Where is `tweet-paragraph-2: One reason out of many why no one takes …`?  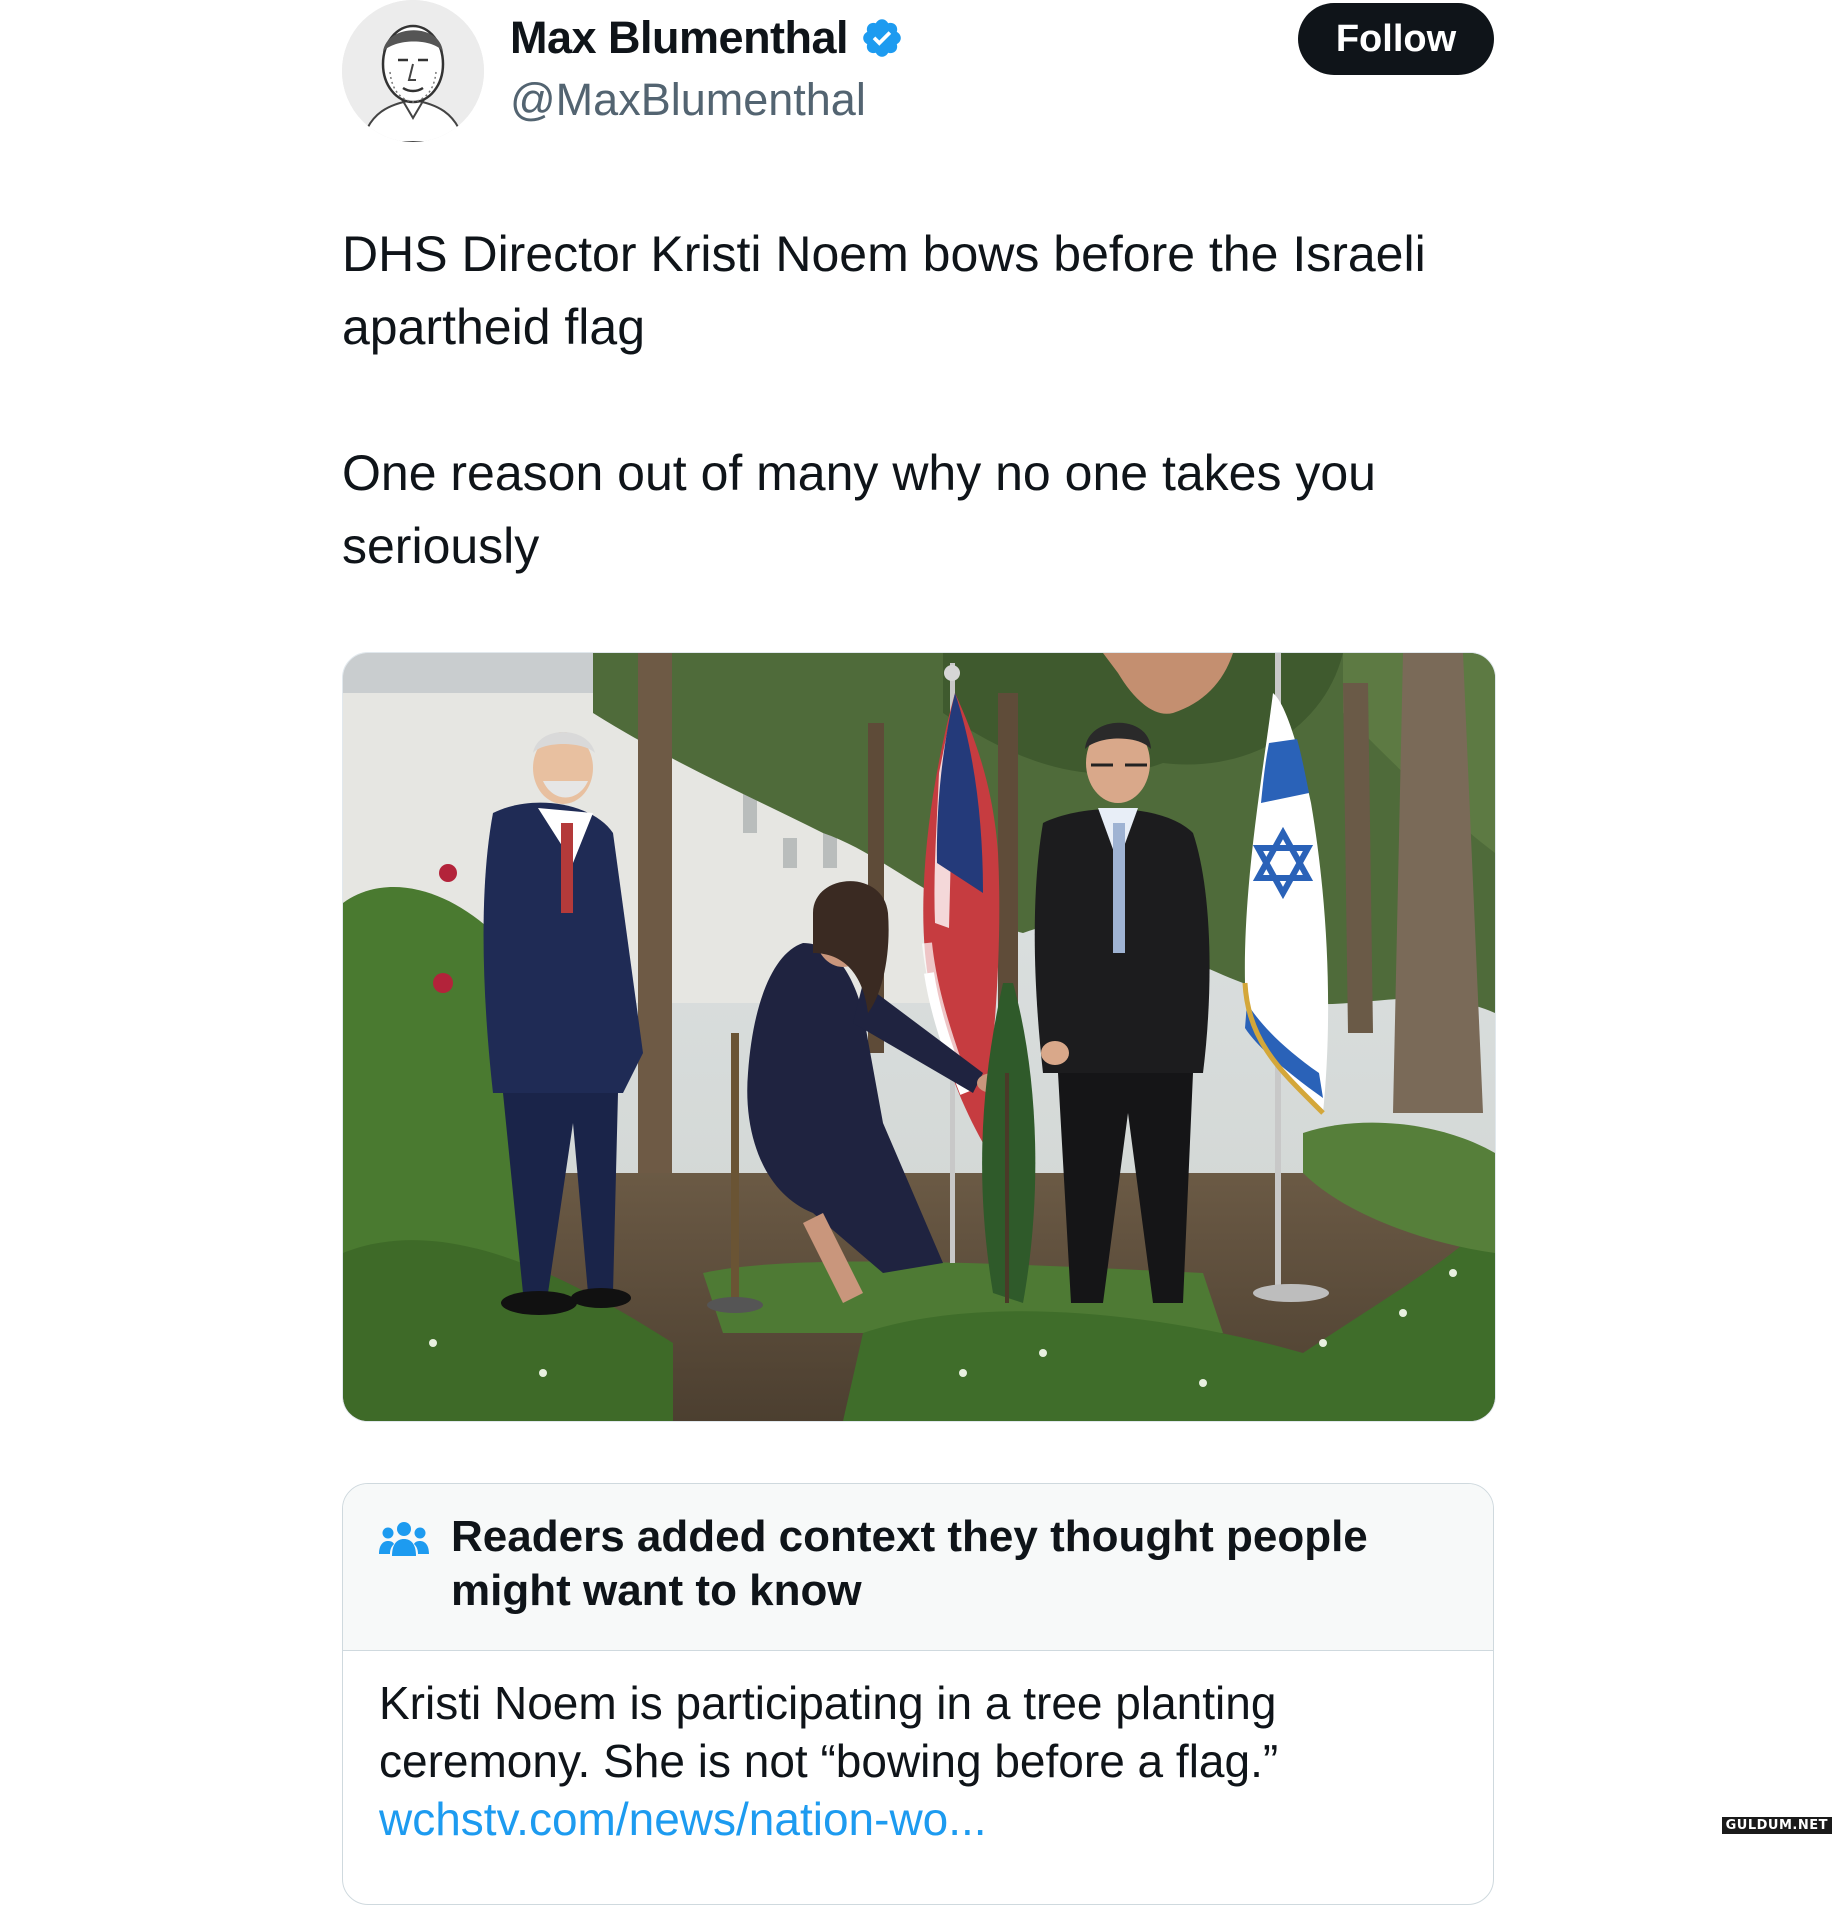 tweet-paragraph-2: One reason out of many why no one takes … is located at coordinates (859, 509).